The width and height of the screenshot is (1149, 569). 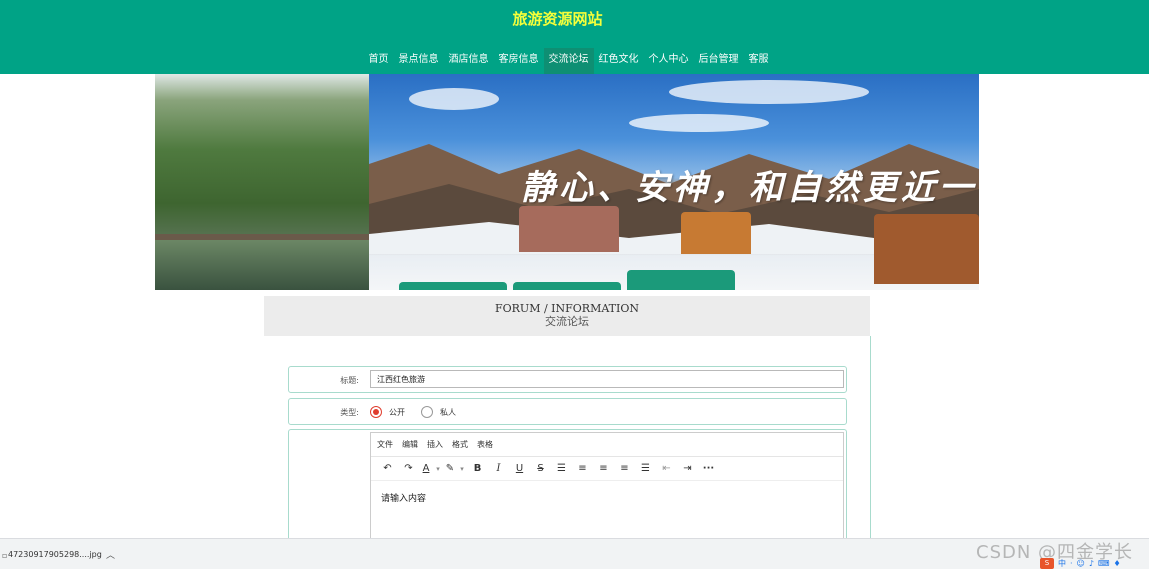 I want to click on keyboard-icon: ⌨, so click(x=1104, y=563).